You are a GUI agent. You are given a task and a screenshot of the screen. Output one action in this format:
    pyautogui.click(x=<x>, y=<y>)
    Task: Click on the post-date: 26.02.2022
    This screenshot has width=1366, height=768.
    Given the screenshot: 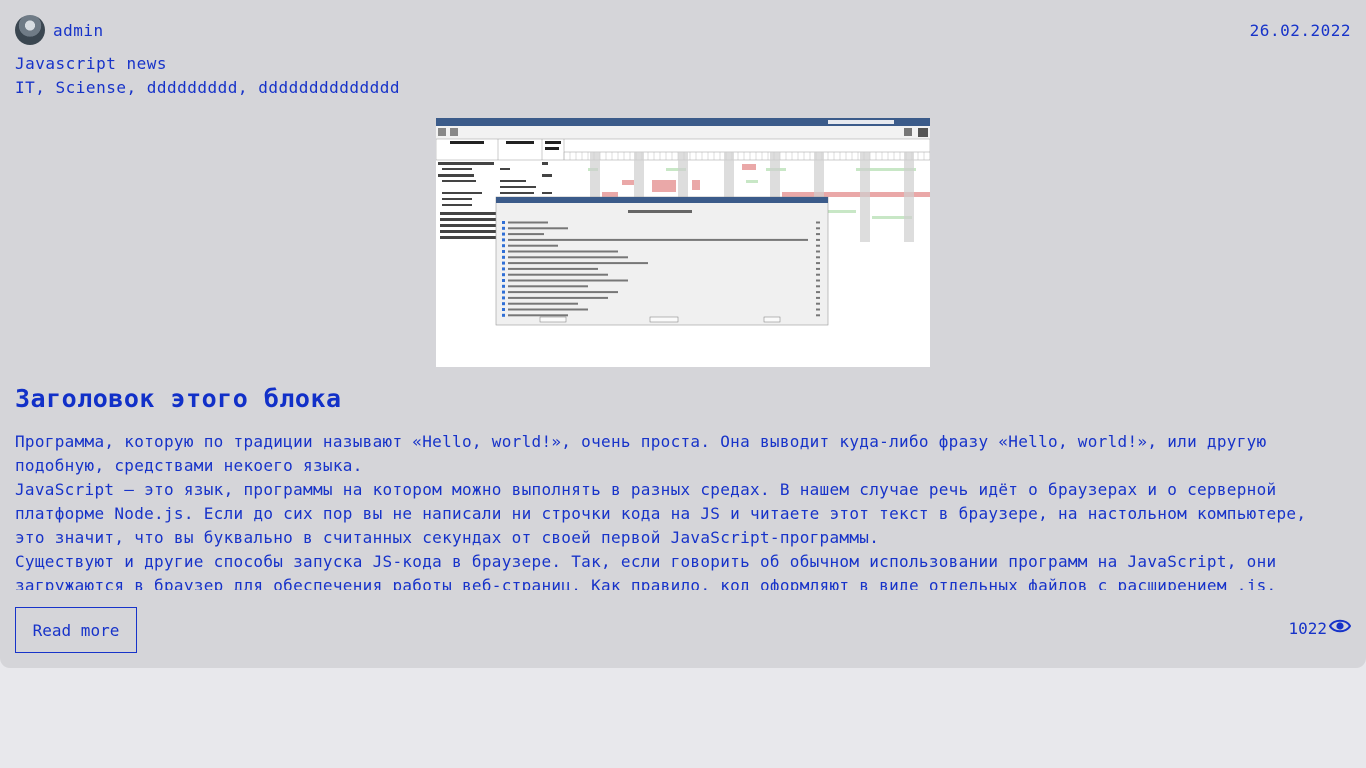 What is the action you would take?
    pyautogui.click(x=1300, y=30)
    